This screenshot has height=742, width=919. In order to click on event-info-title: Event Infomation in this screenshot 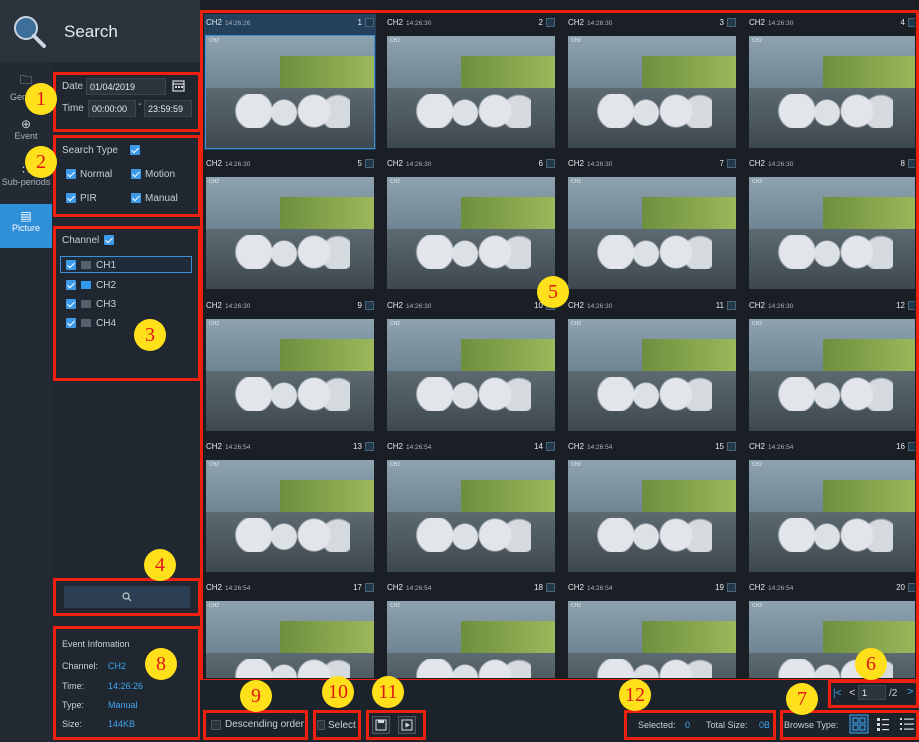, I will do `click(96, 644)`.